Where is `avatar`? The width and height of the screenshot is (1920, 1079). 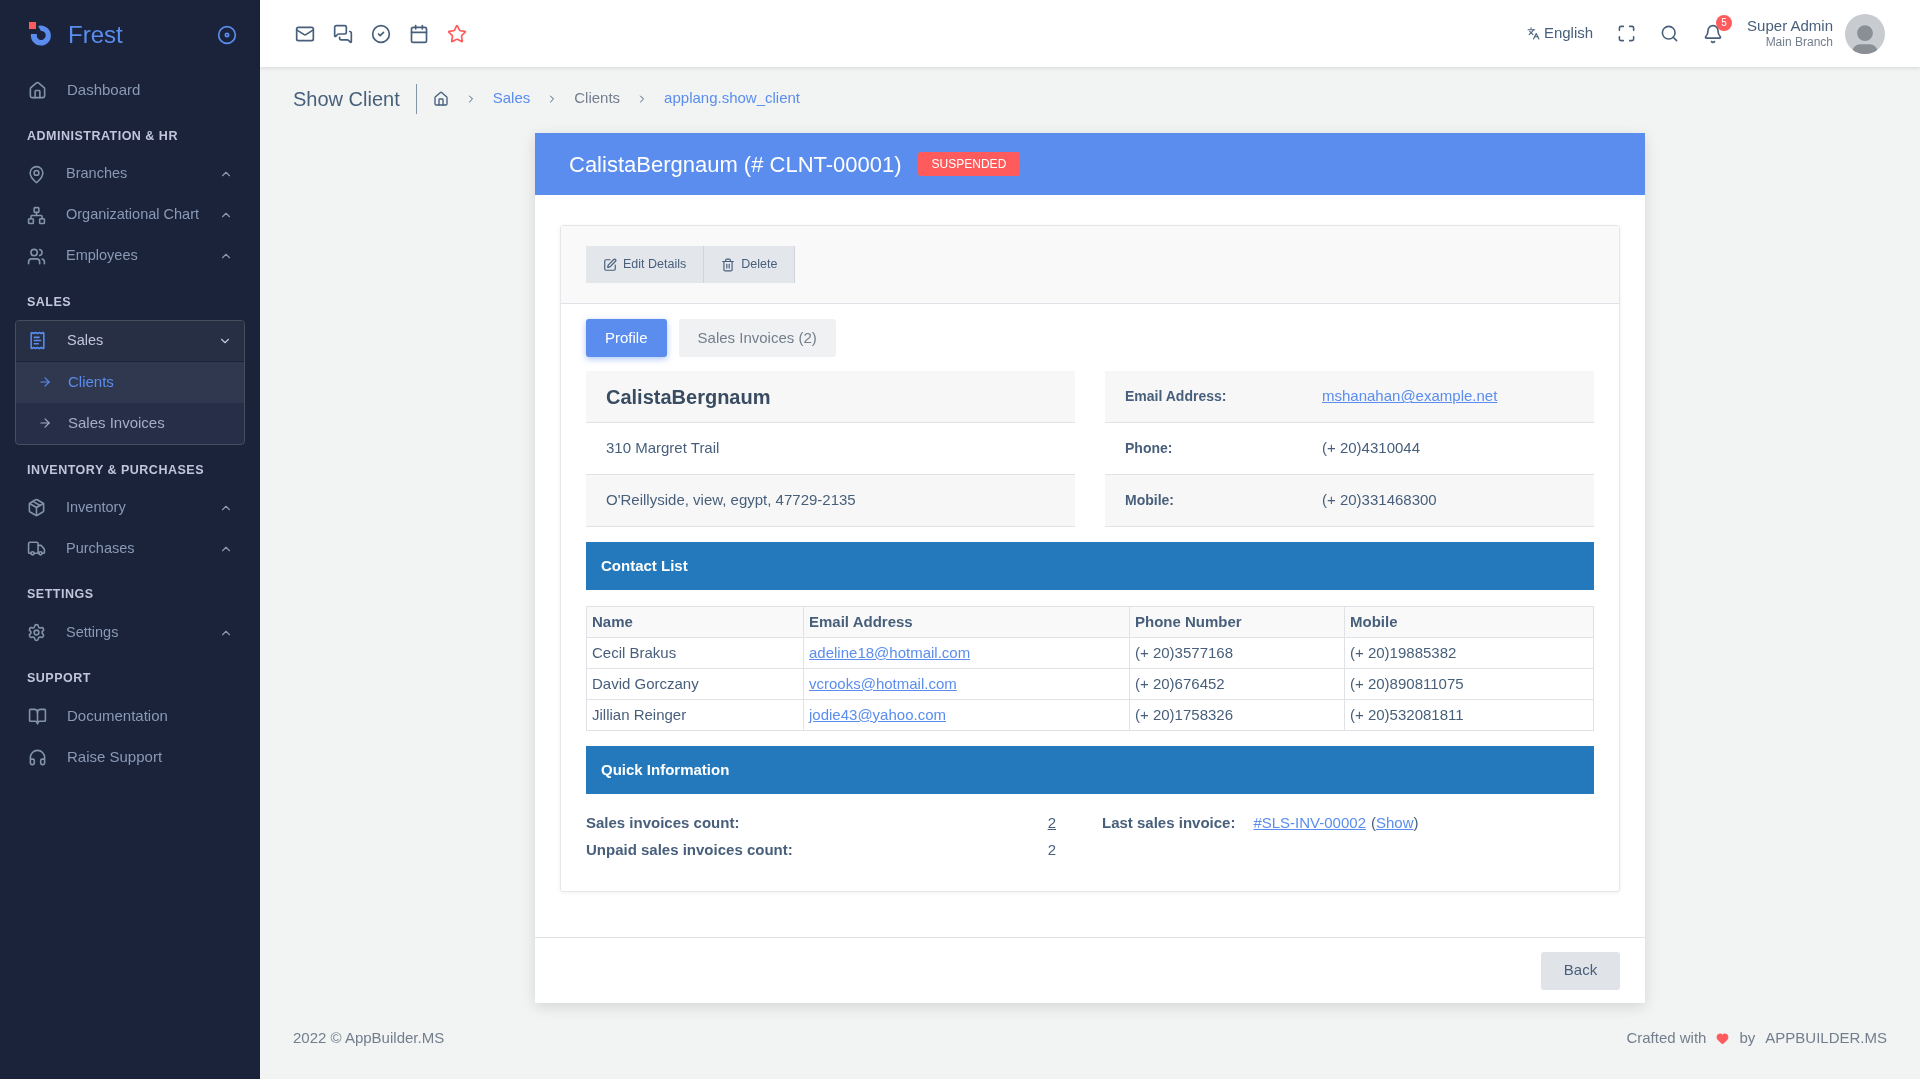
avatar is located at coordinates (1865, 33).